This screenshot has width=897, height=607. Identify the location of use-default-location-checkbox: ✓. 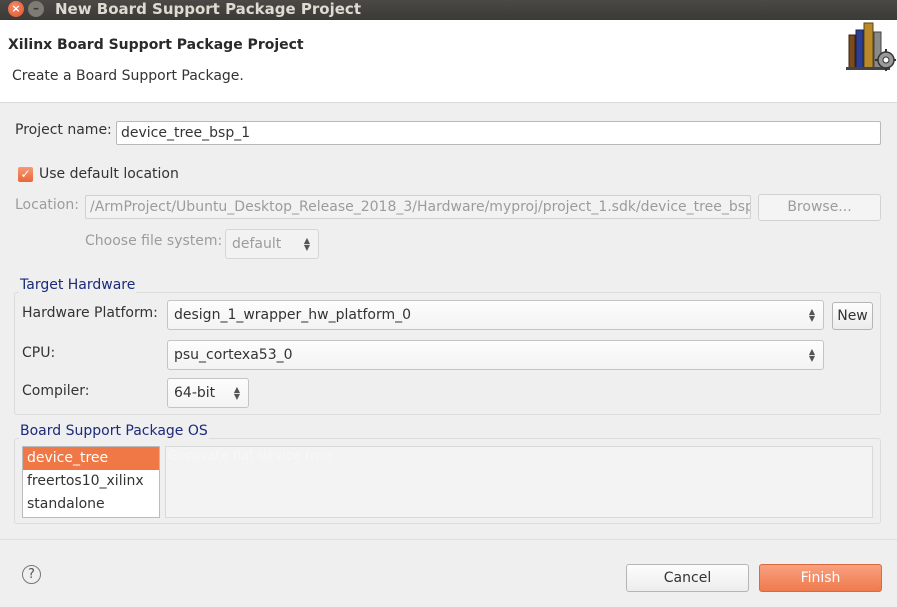
(25, 174).